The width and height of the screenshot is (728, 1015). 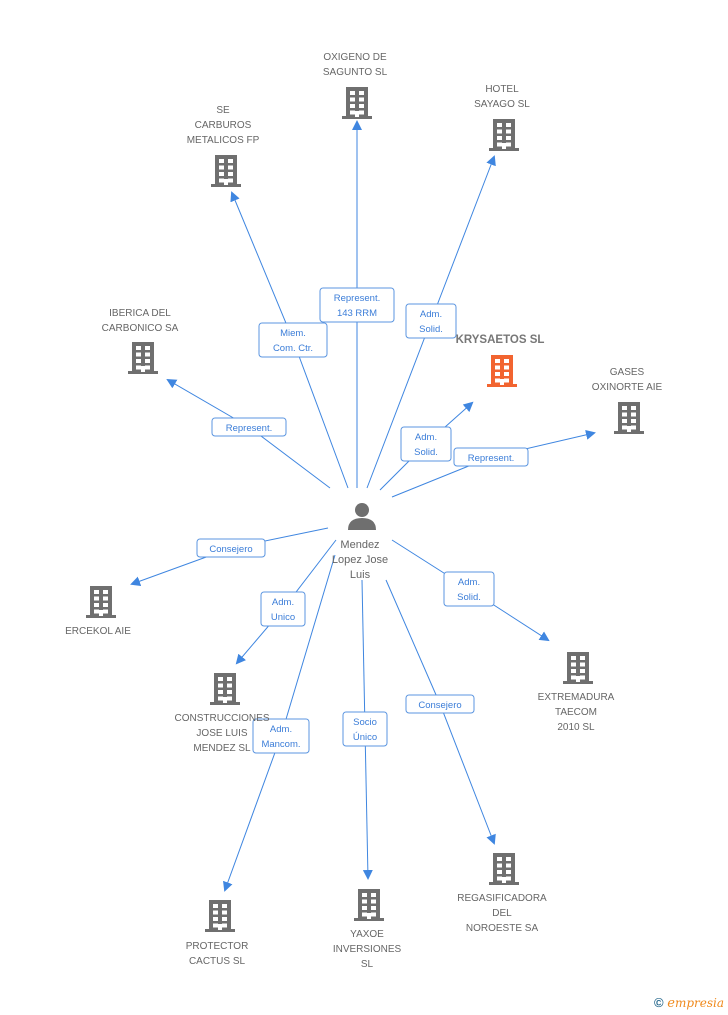 I want to click on edge-carburos: Miem. Com. Ctr., so click(x=289, y=340).